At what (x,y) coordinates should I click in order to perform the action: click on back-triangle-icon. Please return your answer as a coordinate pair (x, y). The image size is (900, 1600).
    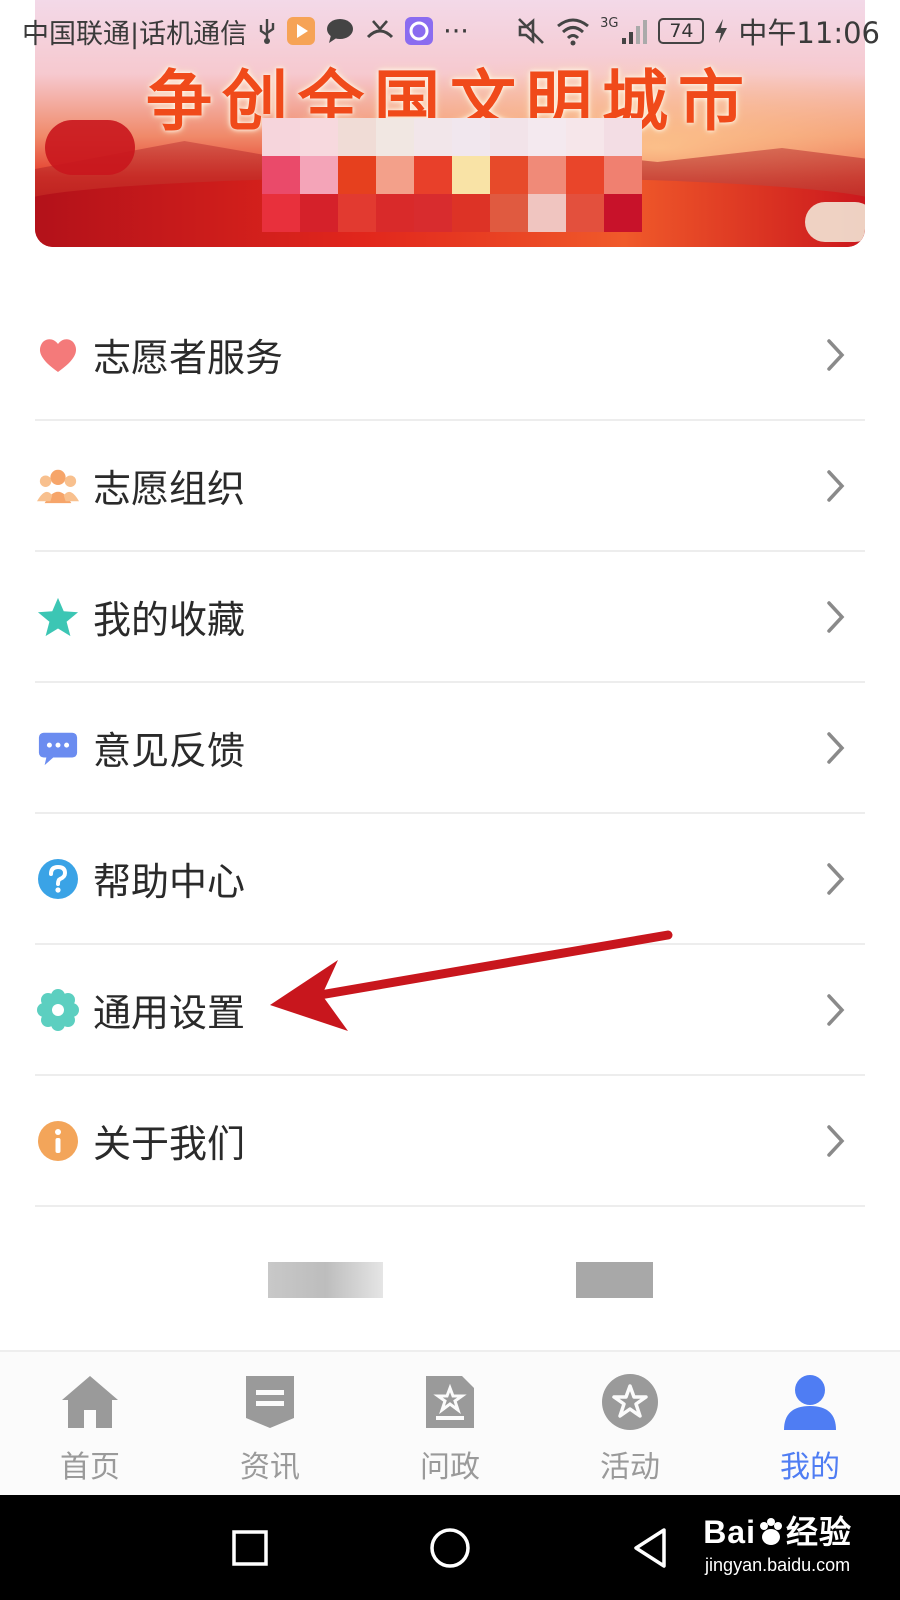
    Looking at the image, I should click on (650, 1548).